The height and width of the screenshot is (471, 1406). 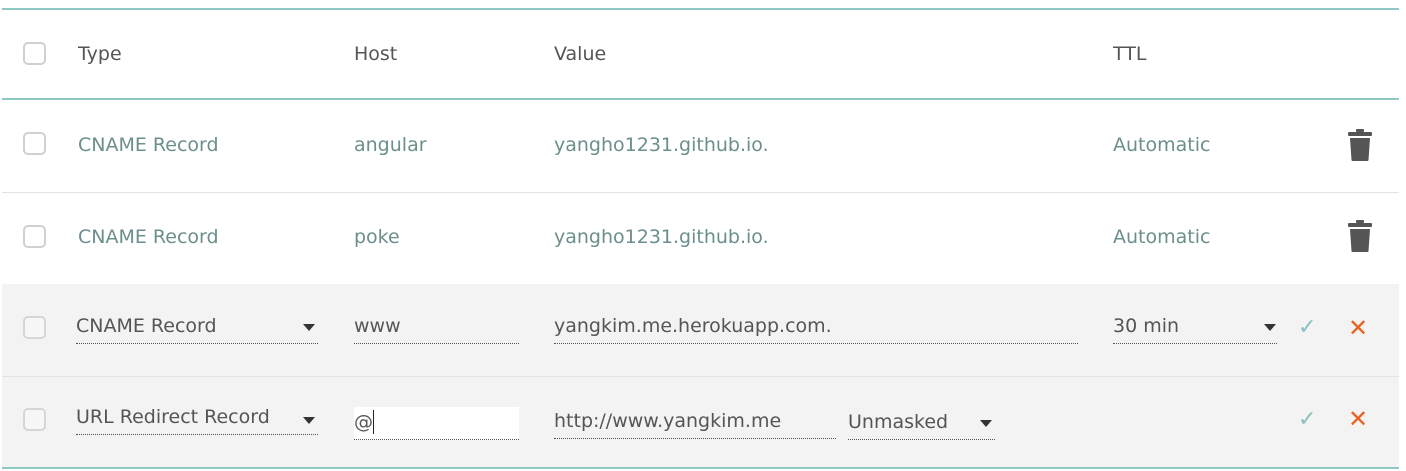 I want to click on value-input: yangkim.me.herokuapp.com., so click(x=816, y=329).